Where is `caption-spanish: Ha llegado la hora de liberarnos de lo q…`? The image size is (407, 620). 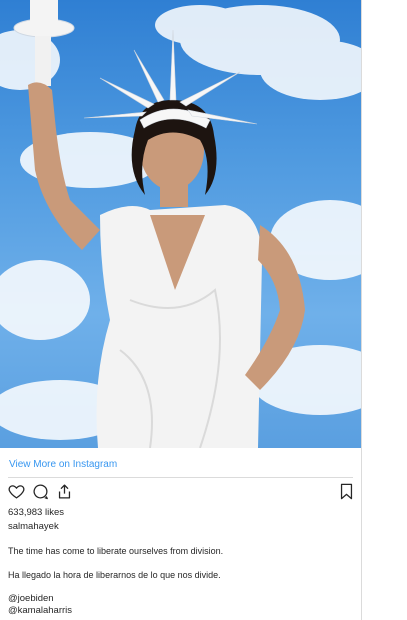
caption-spanish: Ha llegado la hora de liberarnos de lo q… is located at coordinates (114, 575).